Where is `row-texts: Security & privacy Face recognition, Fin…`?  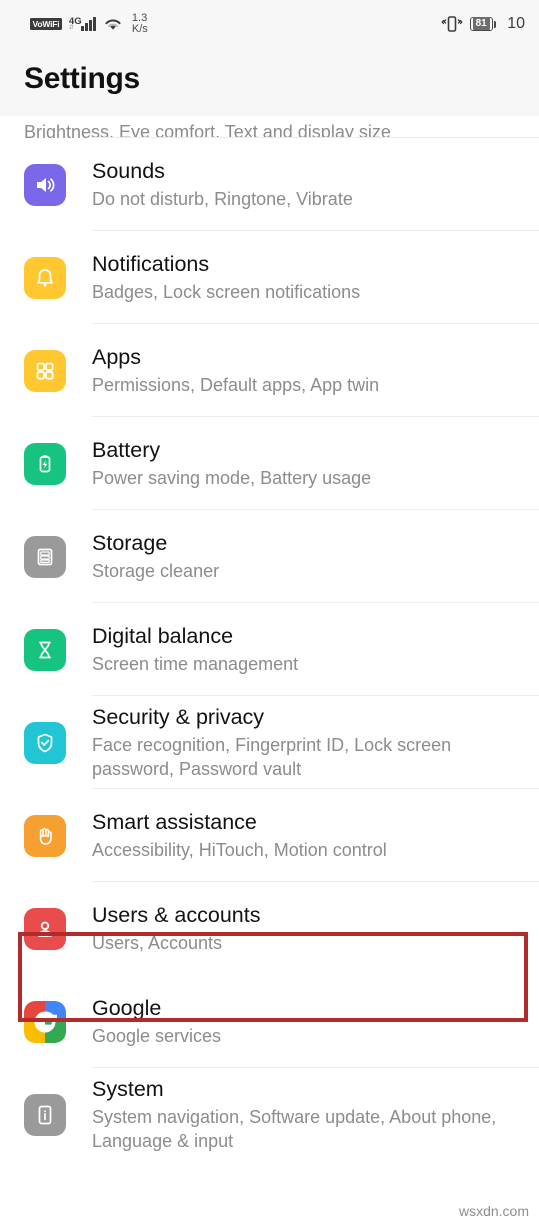 row-texts: Security & privacy Face recognition, Fin… is located at coordinates (310, 742).